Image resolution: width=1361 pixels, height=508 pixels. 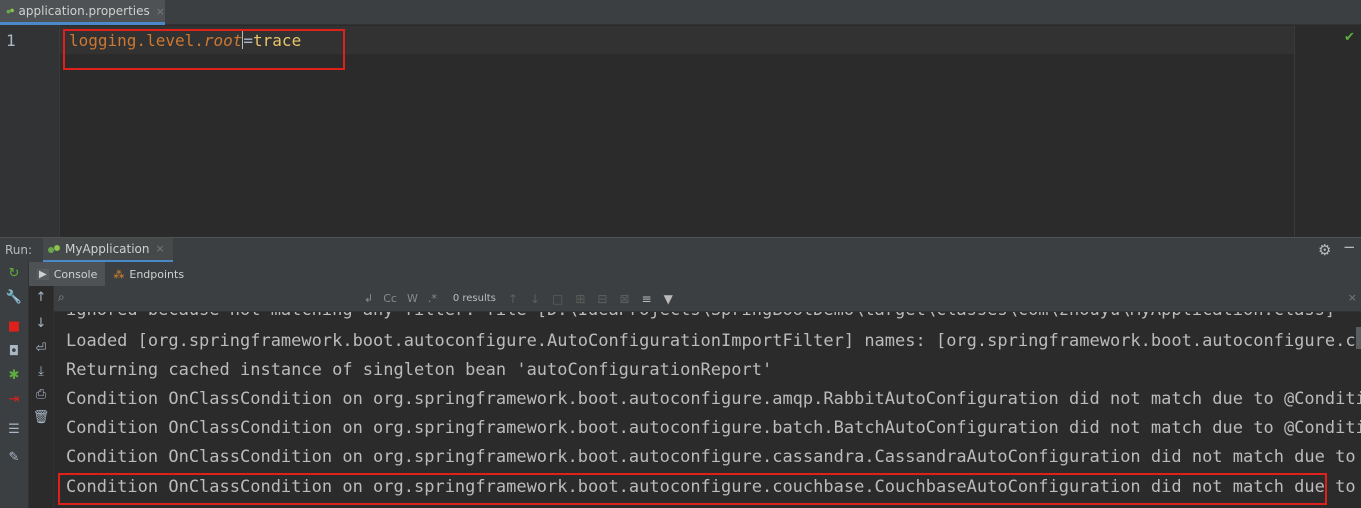 I want to click on line-number: 1, so click(x=11, y=40).